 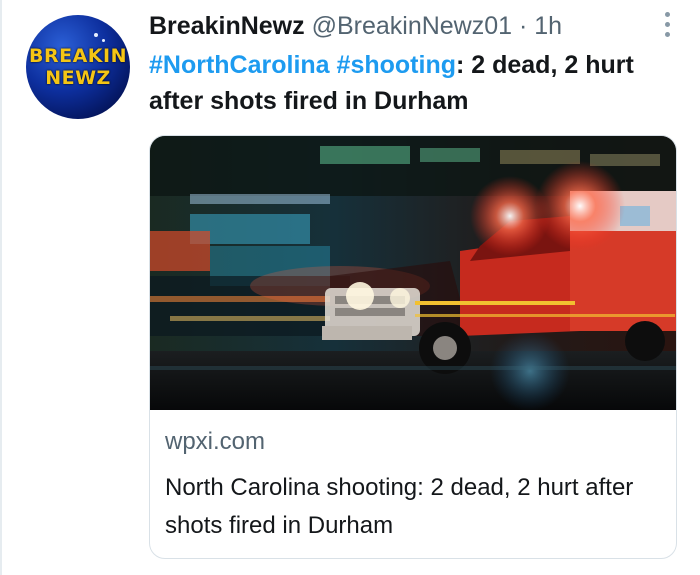 I want to click on hashtag-link: #shooting, so click(x=396, y=65).